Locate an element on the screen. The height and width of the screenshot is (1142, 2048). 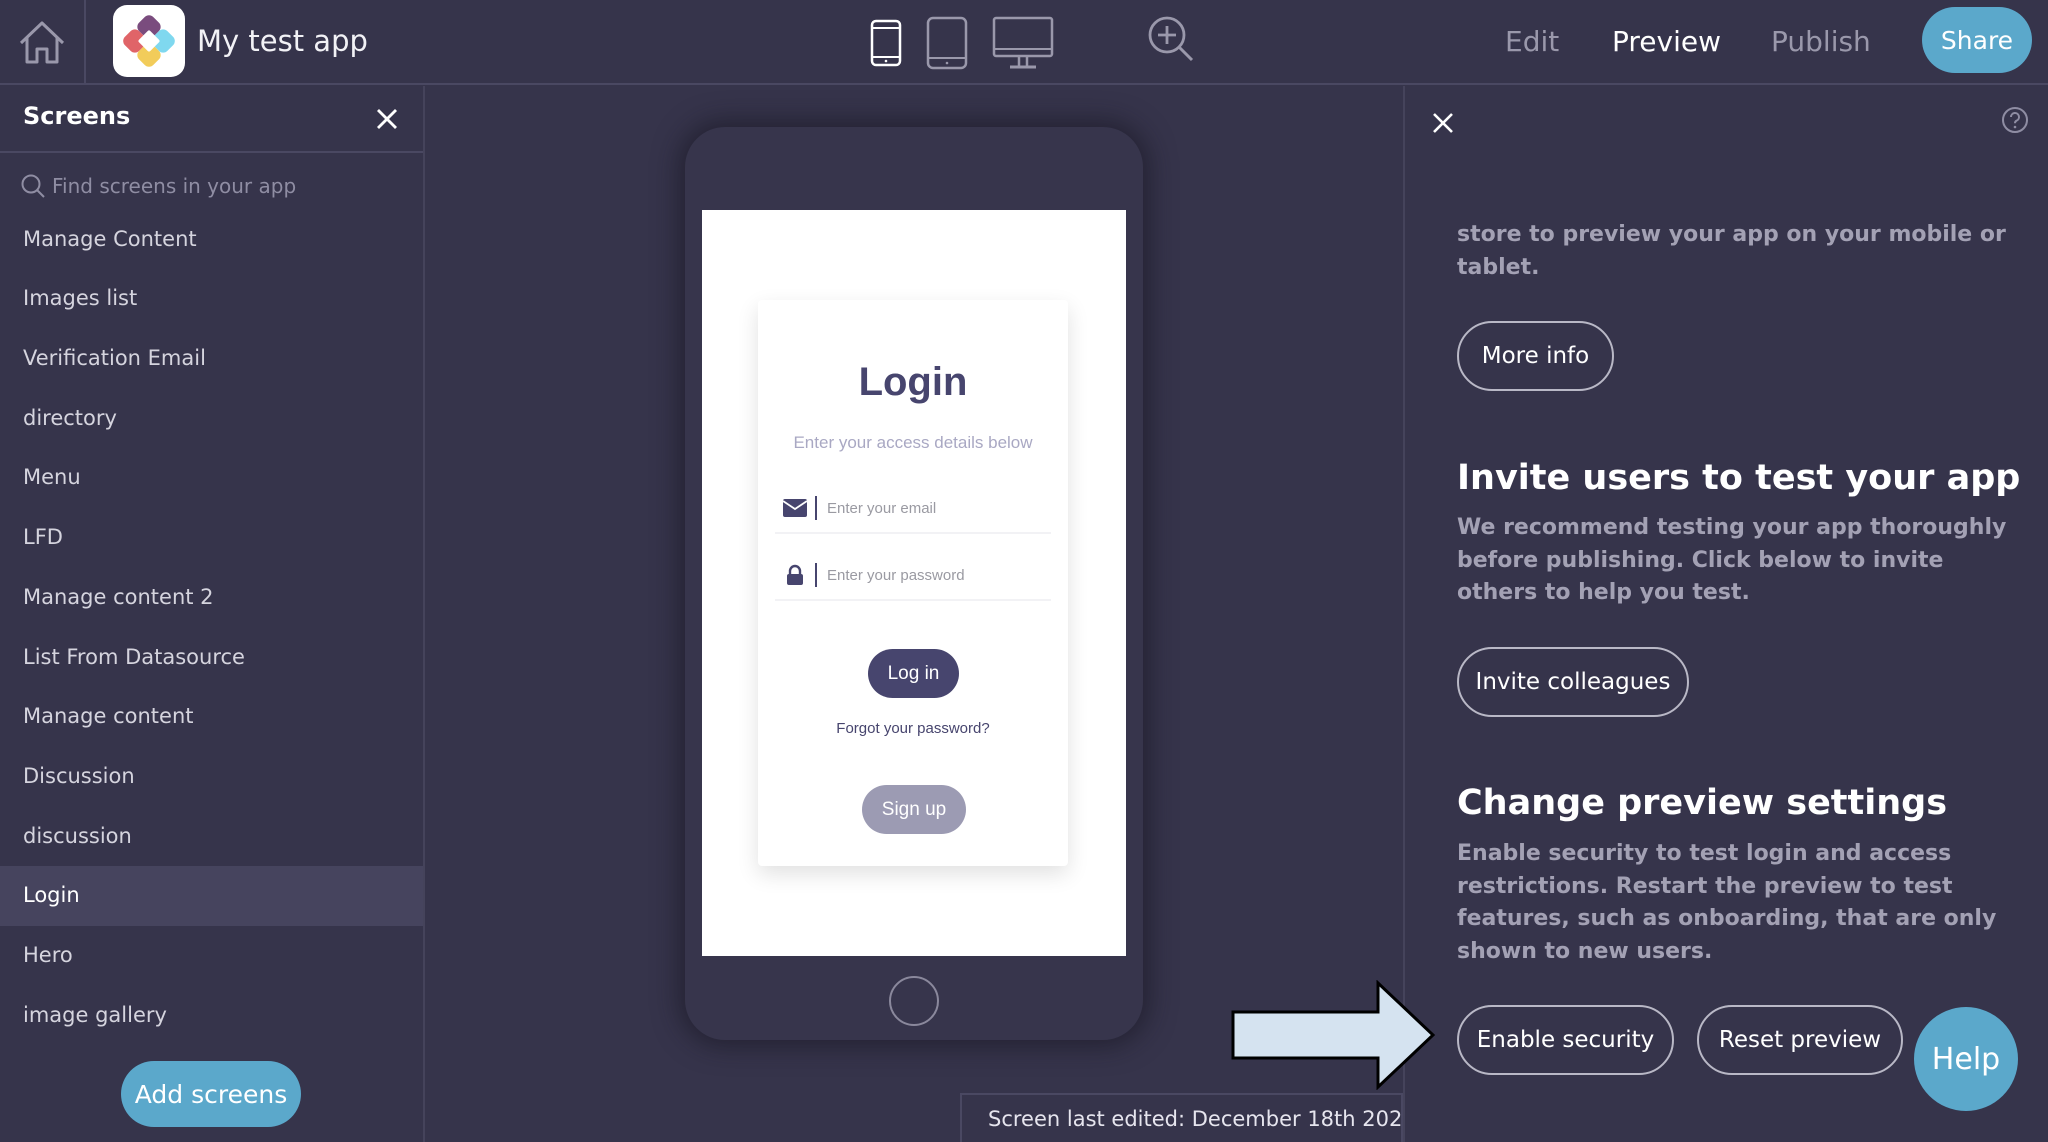
envelope-icon-wrap is located at coordinates (795, 508).